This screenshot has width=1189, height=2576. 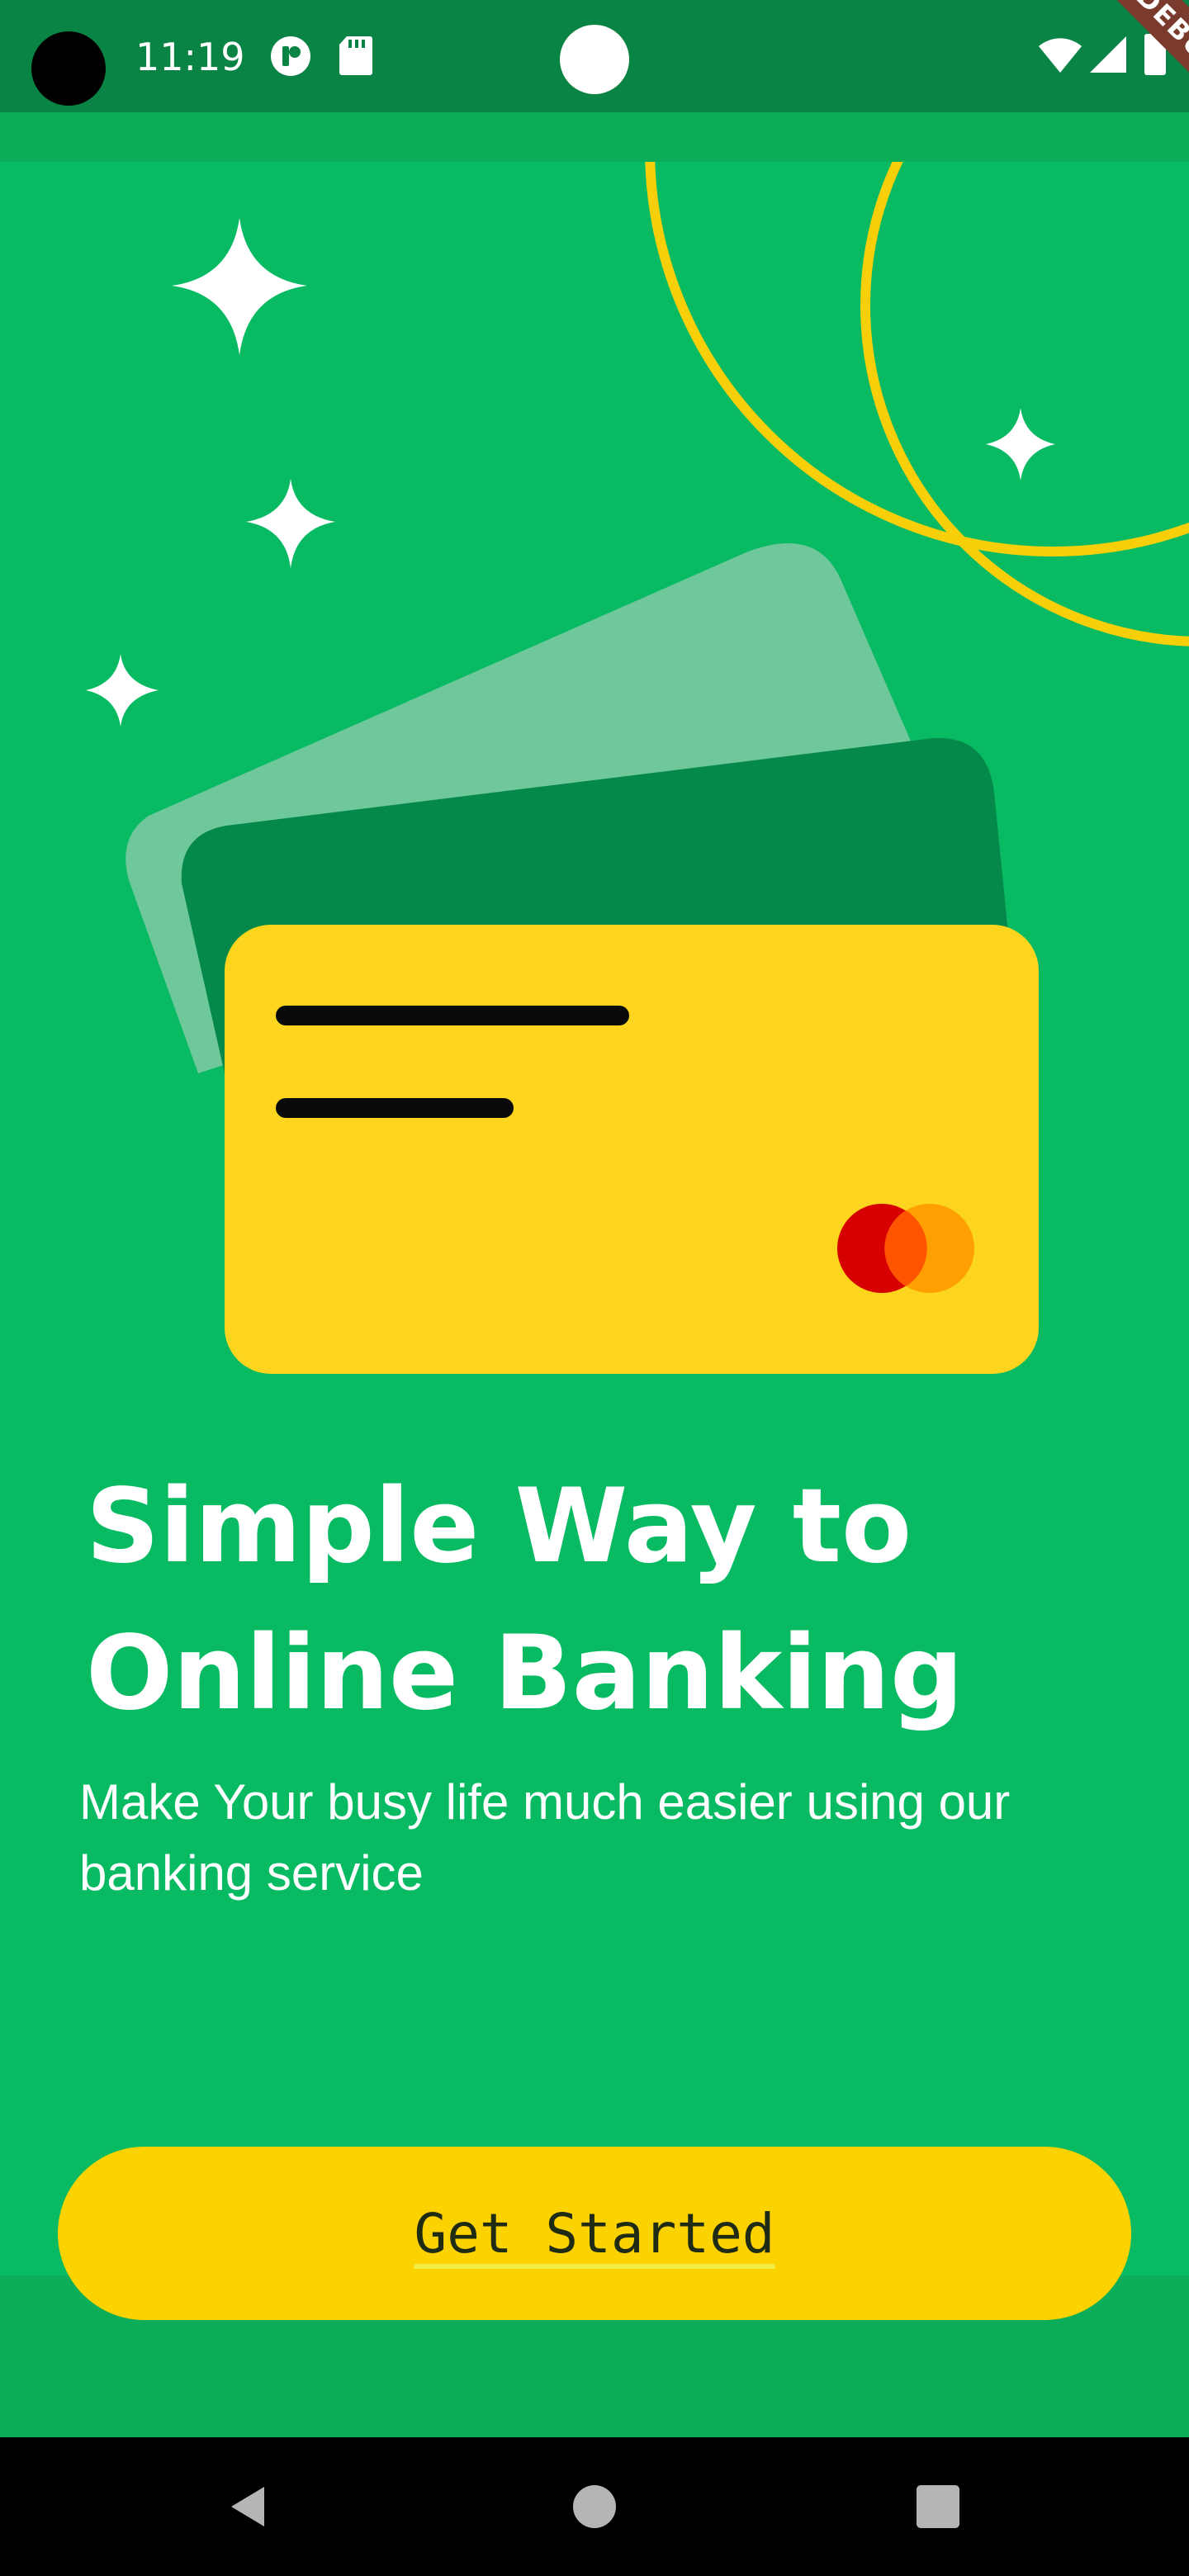 What do you see at coordinates (632, 1149) in the screenshot?
I see `card-front-yellow` at bounding box center [632, 1149].